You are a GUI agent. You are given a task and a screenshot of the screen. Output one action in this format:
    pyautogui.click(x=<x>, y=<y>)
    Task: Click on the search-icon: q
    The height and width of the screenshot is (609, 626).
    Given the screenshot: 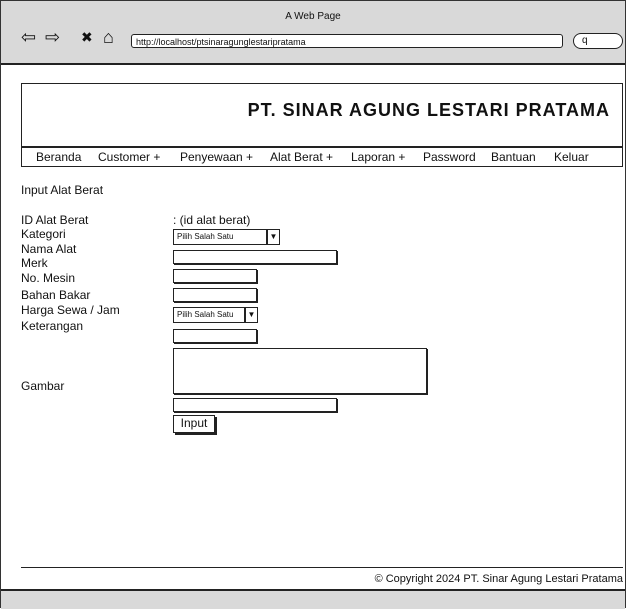 What is the action you would take?
    pyautogui.click(x=585, y=40)
    